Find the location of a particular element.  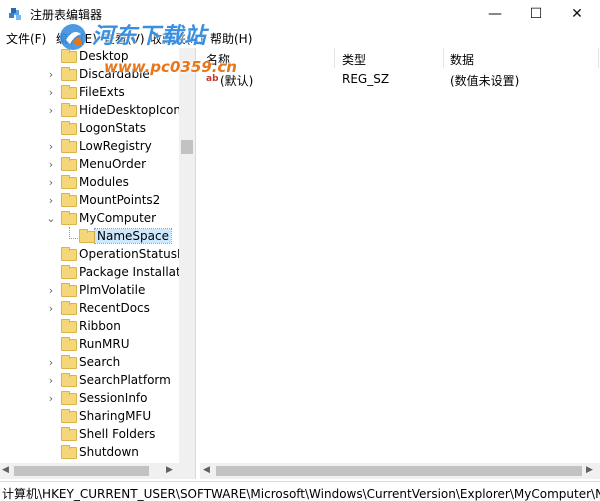

tree-item: RunMRU is located at coordinates (90, 345).